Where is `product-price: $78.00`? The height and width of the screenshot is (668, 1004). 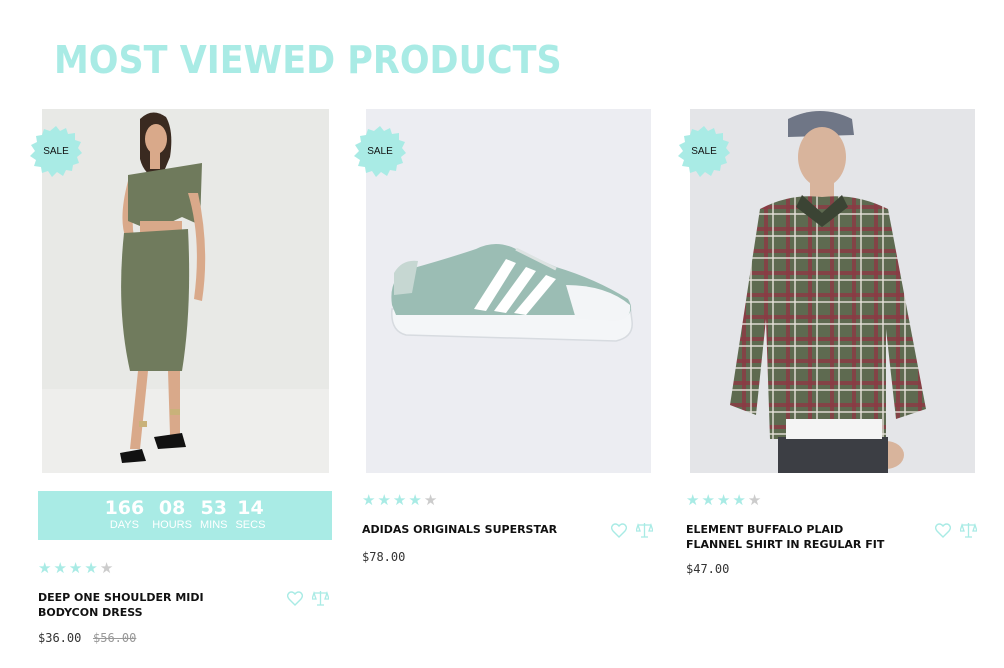 product-price: $78.00 is located at coordinates (384, 557).